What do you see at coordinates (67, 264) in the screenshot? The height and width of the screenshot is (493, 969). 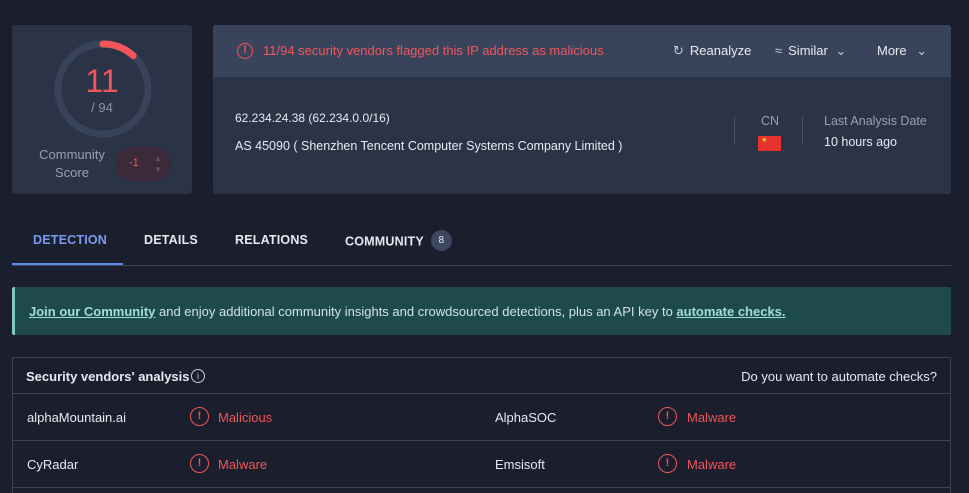 I see `active-tab-indicator` at bounding box center [67, 264].